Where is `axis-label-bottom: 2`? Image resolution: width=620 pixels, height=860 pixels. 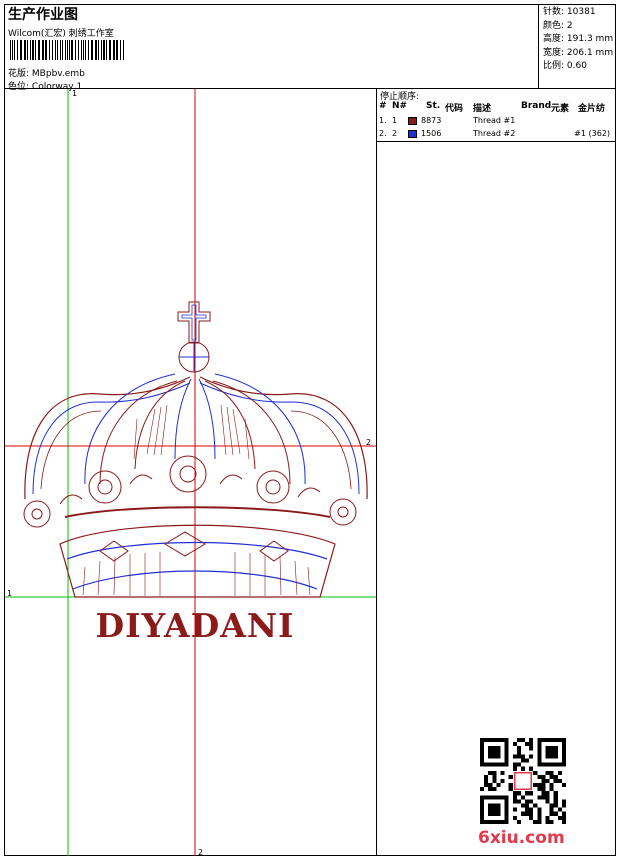 axis-label-bottom: 2 is located at coordinates (200, 852).